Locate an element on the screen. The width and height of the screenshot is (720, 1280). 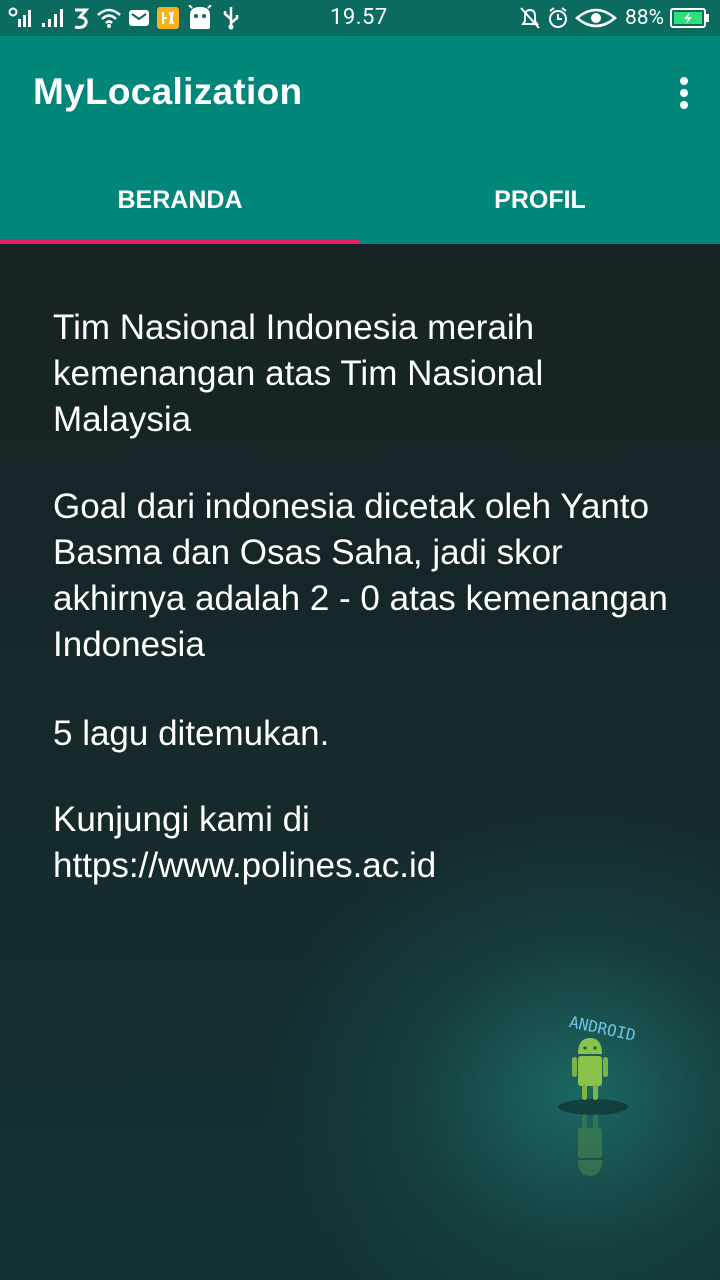
status-icons-left is located at coordinates (125, 18).